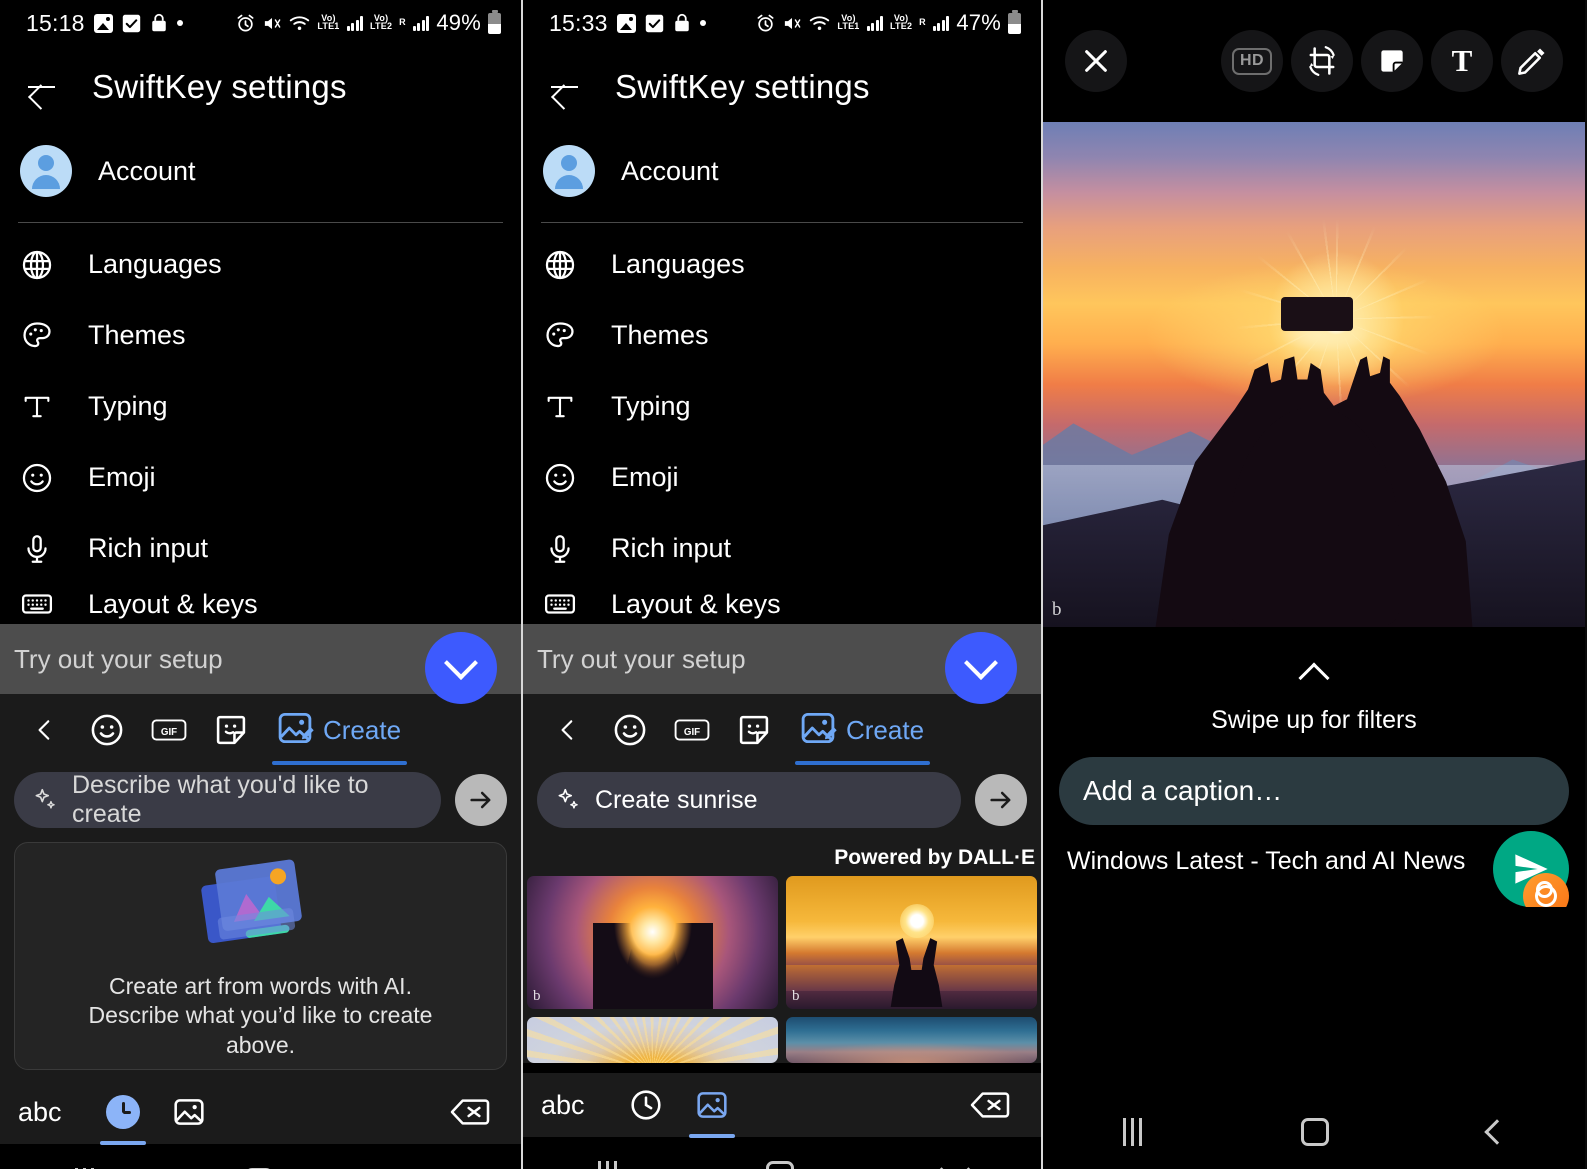 The width and height of the screenshot is (1587, 1169). What do you see at coordinates (848, 22) in the screenshot?
I see `lte1-icon: Vo) LTE1` at bounding box center [848, 22].